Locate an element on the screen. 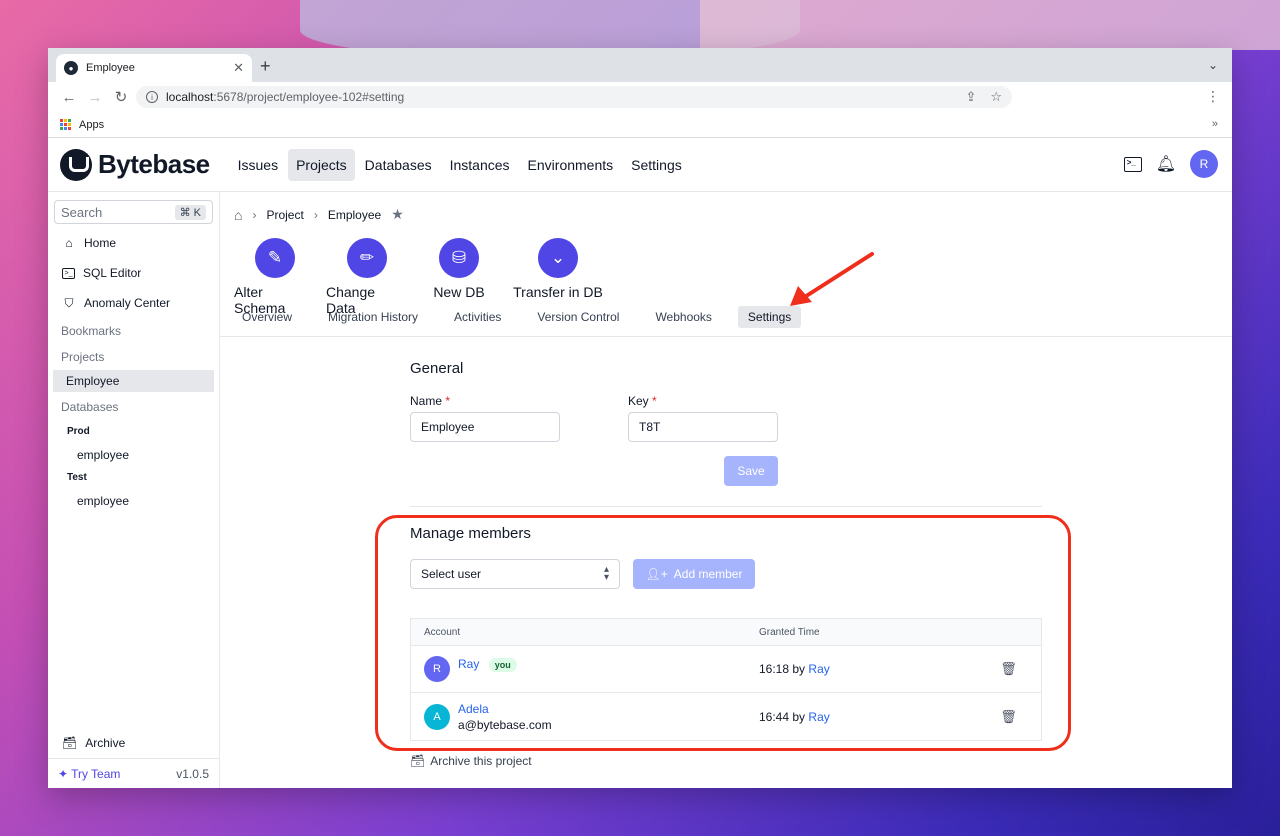  chevron-down-icon: ⌄ is located at coordinates (1213, 65).